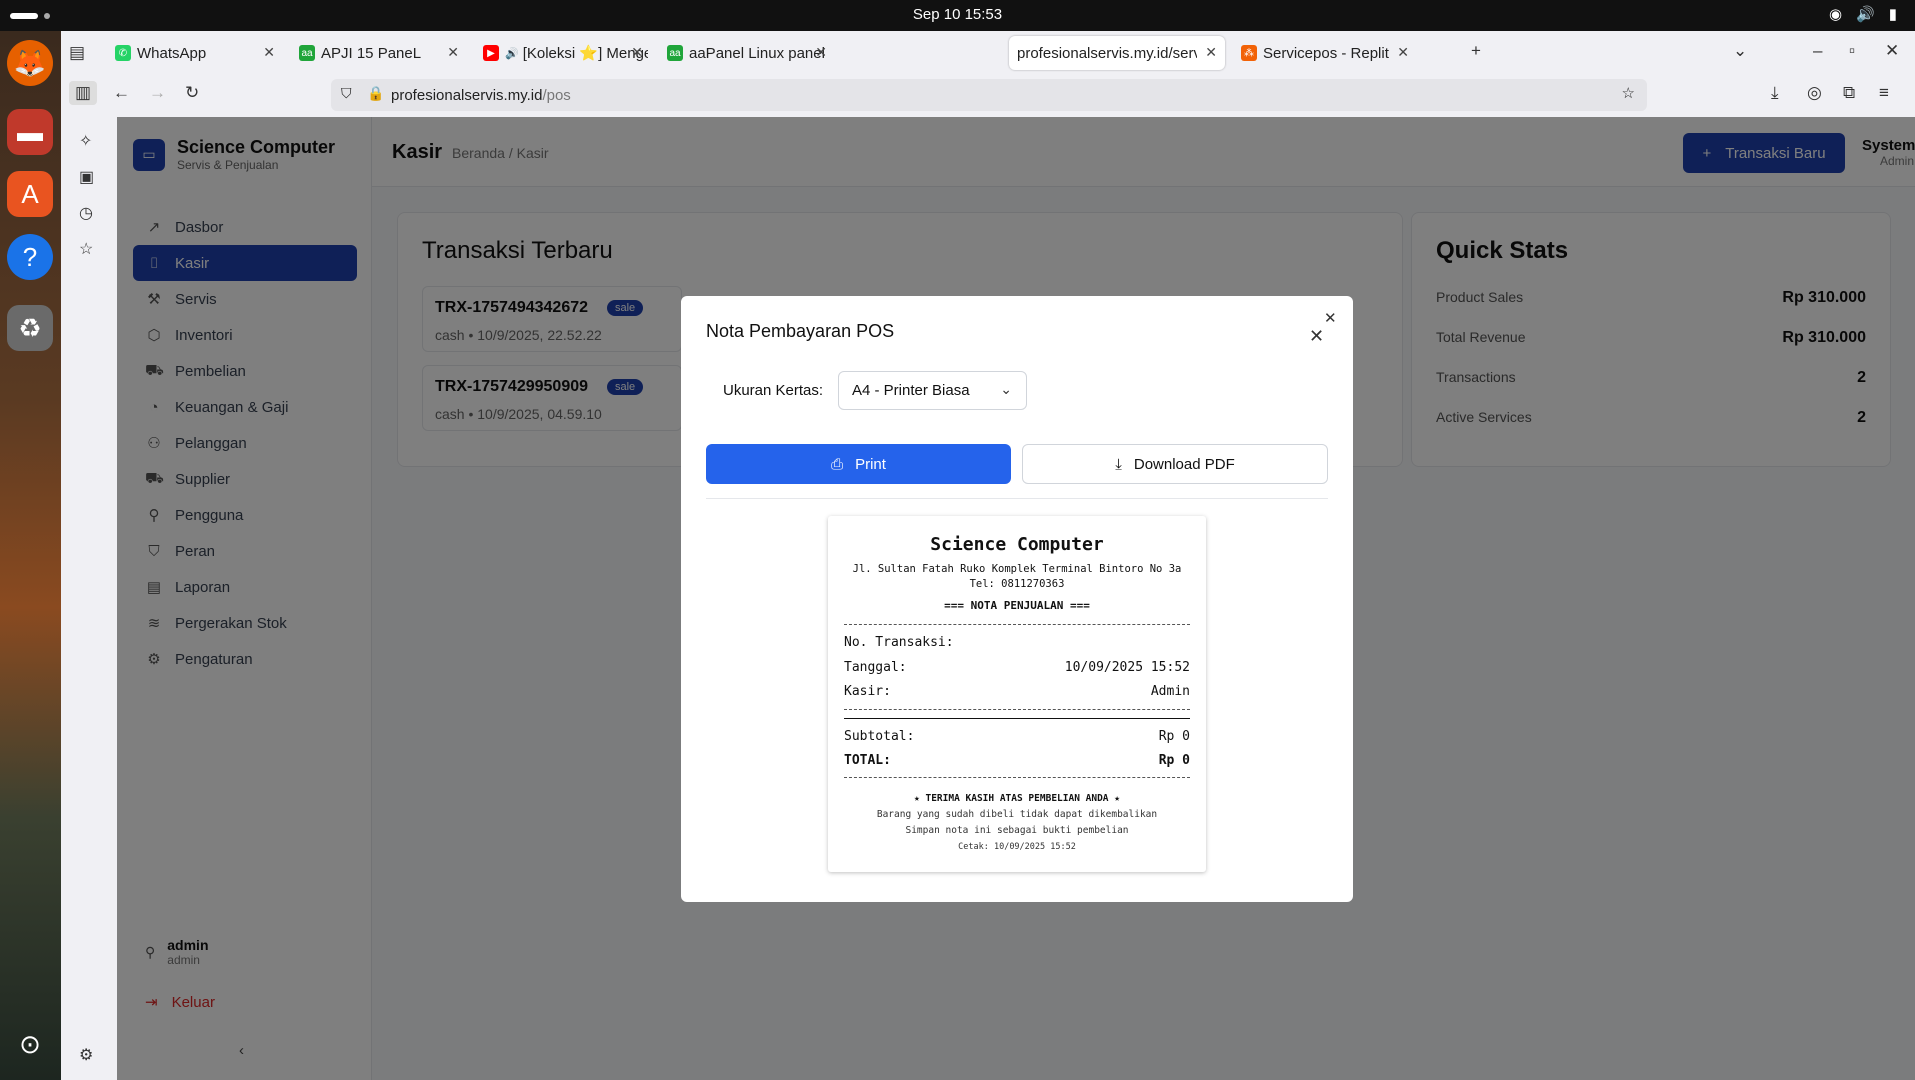 The image size is (1915, 1080). Describe the element at coordinates (1017, 544) in the screenshot. I see `receipt-store-name: Science Computer` at that location.